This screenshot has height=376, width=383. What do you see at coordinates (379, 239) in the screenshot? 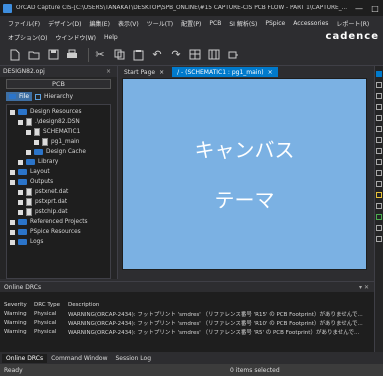
I see `polyline-icon` at bounding box center [379, 239].